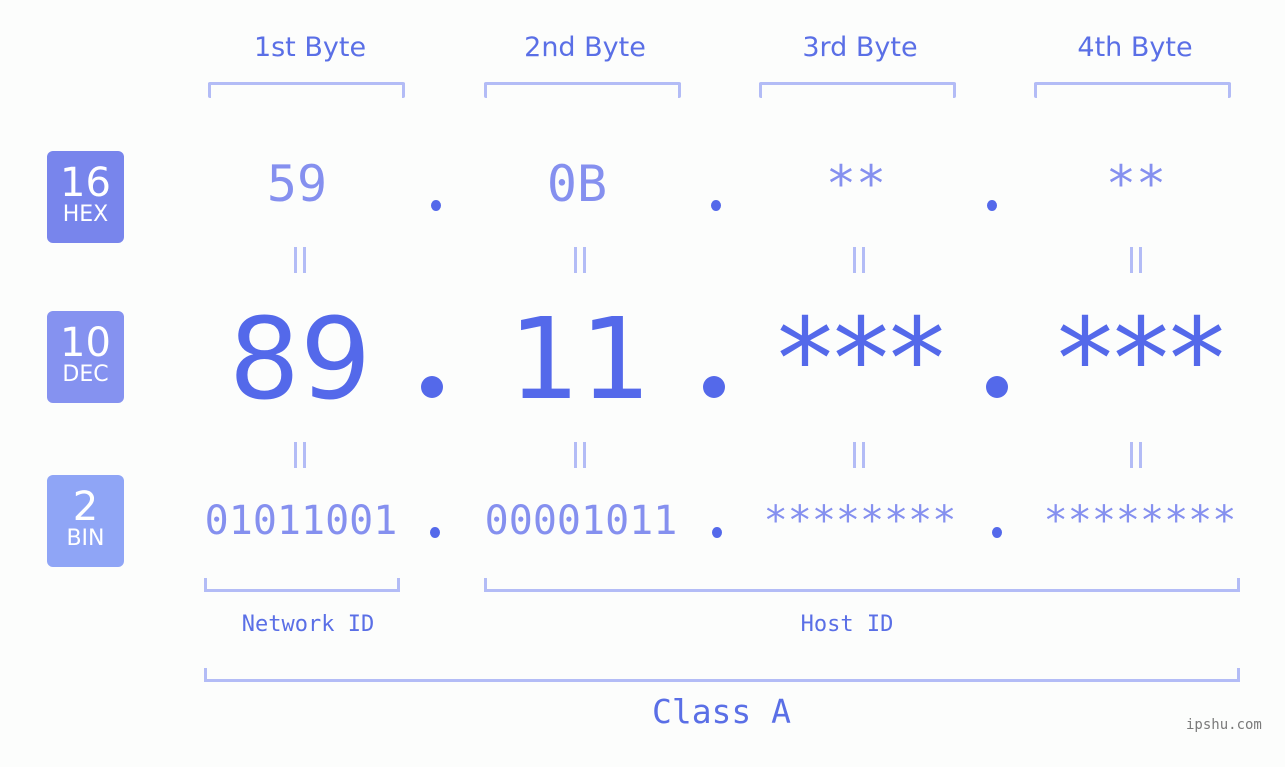 The width and height of the screenshot is (1285, 767). I want to click on watermark: ipshu.com, so click(1224, 725).